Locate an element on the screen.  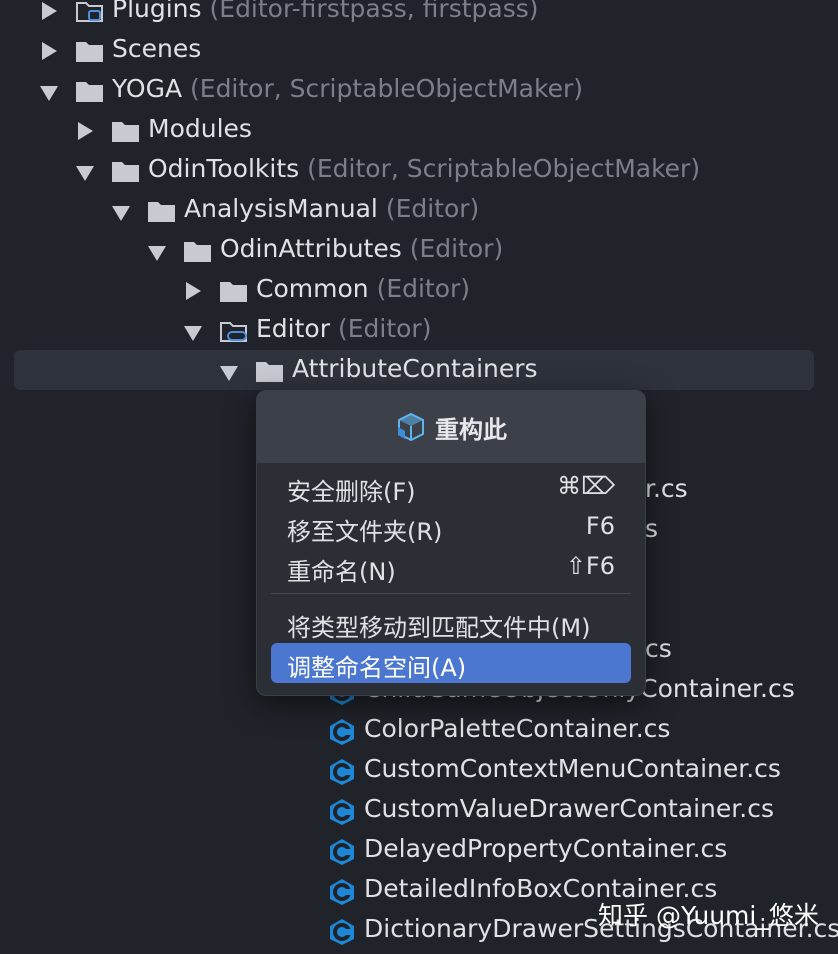
file-row: ColorPaletteContainer.cs is located at coordinates (419, 732).